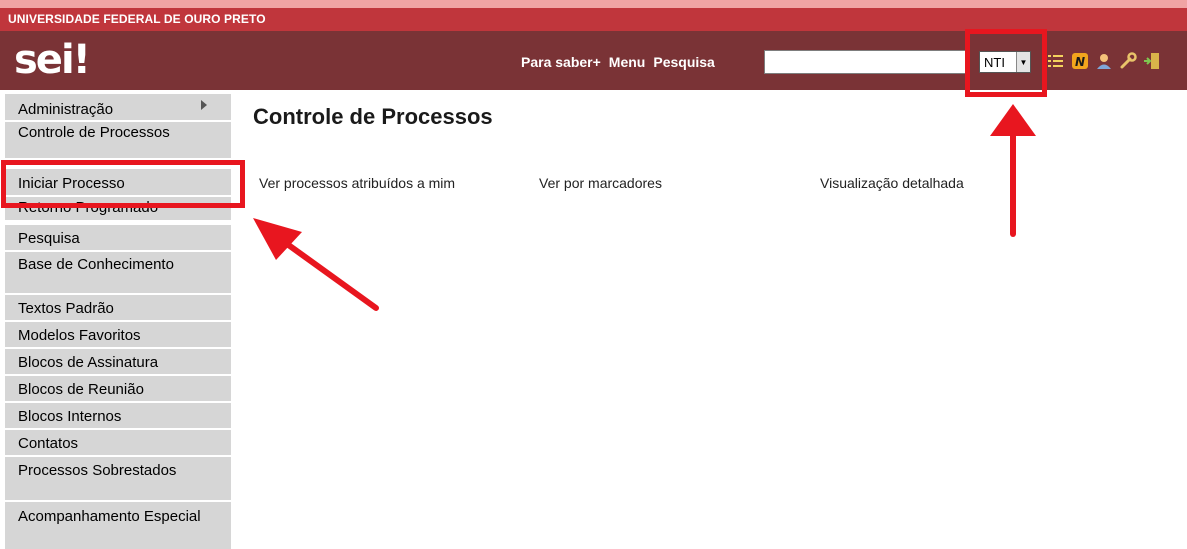 The height and width of the screenshot is (549, 1187). I want to click on arrow-up-icon, so click(1013, 170).